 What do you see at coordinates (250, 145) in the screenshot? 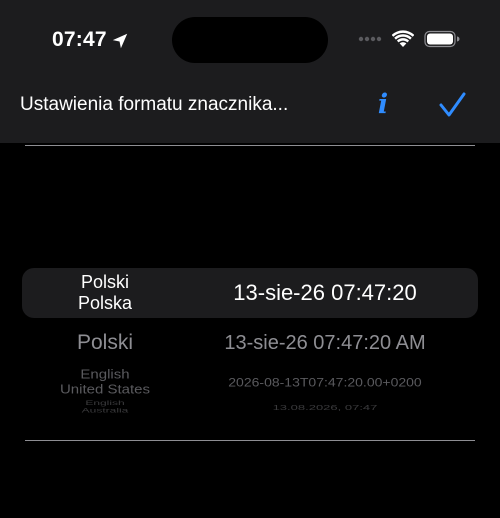
I see `divider-top` at bounding box center [250, 145].